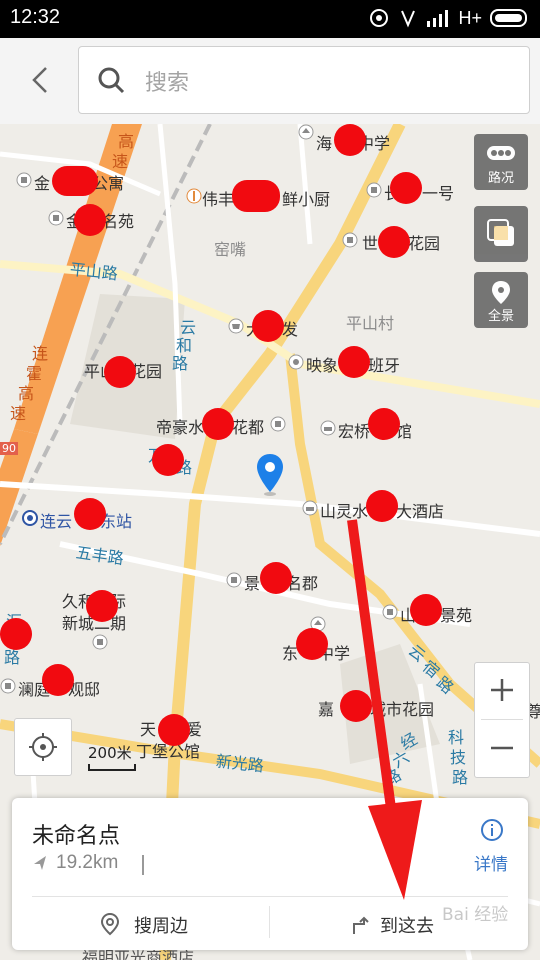 This screenshot has width=540, height=960. Describe the element at coordinates (167, 83) in the screenshot. I see `search-placeholder: 搜索` at that location.